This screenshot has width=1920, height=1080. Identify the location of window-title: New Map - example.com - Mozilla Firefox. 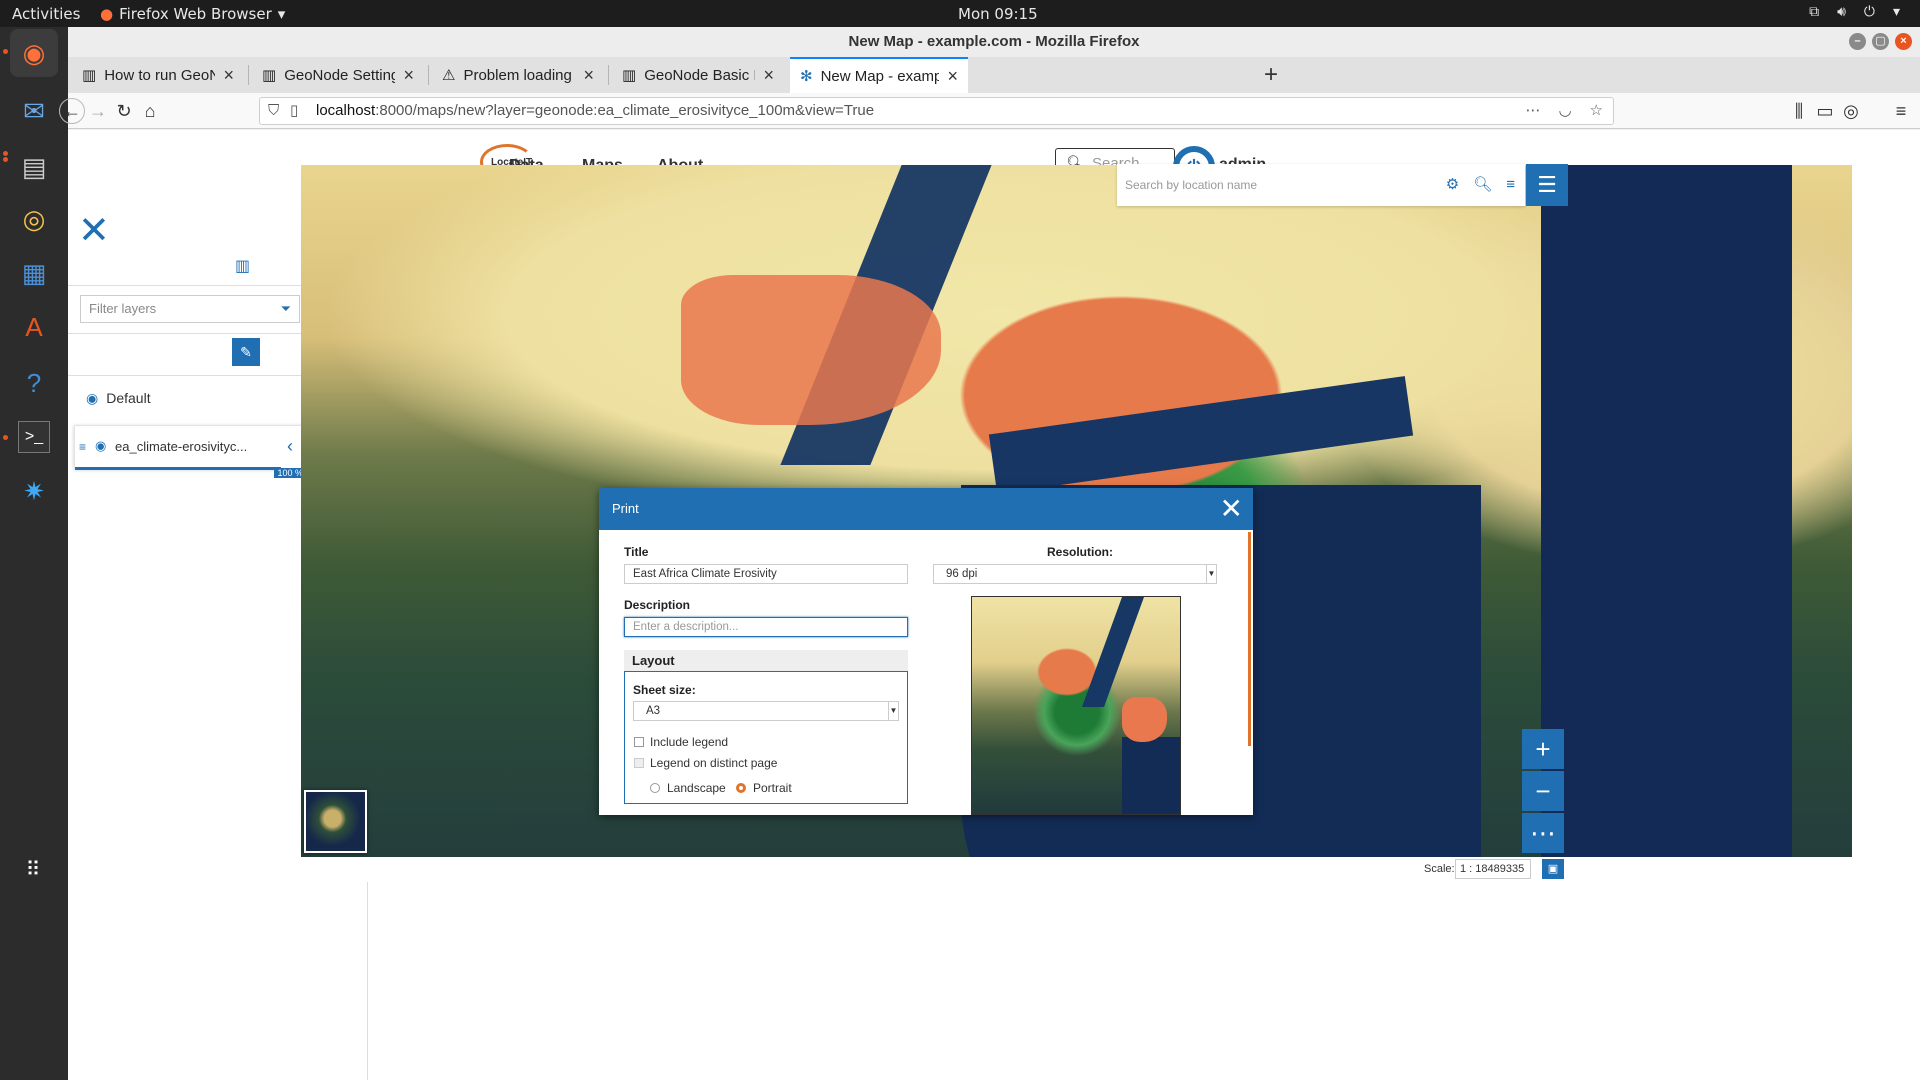
(994, 41).